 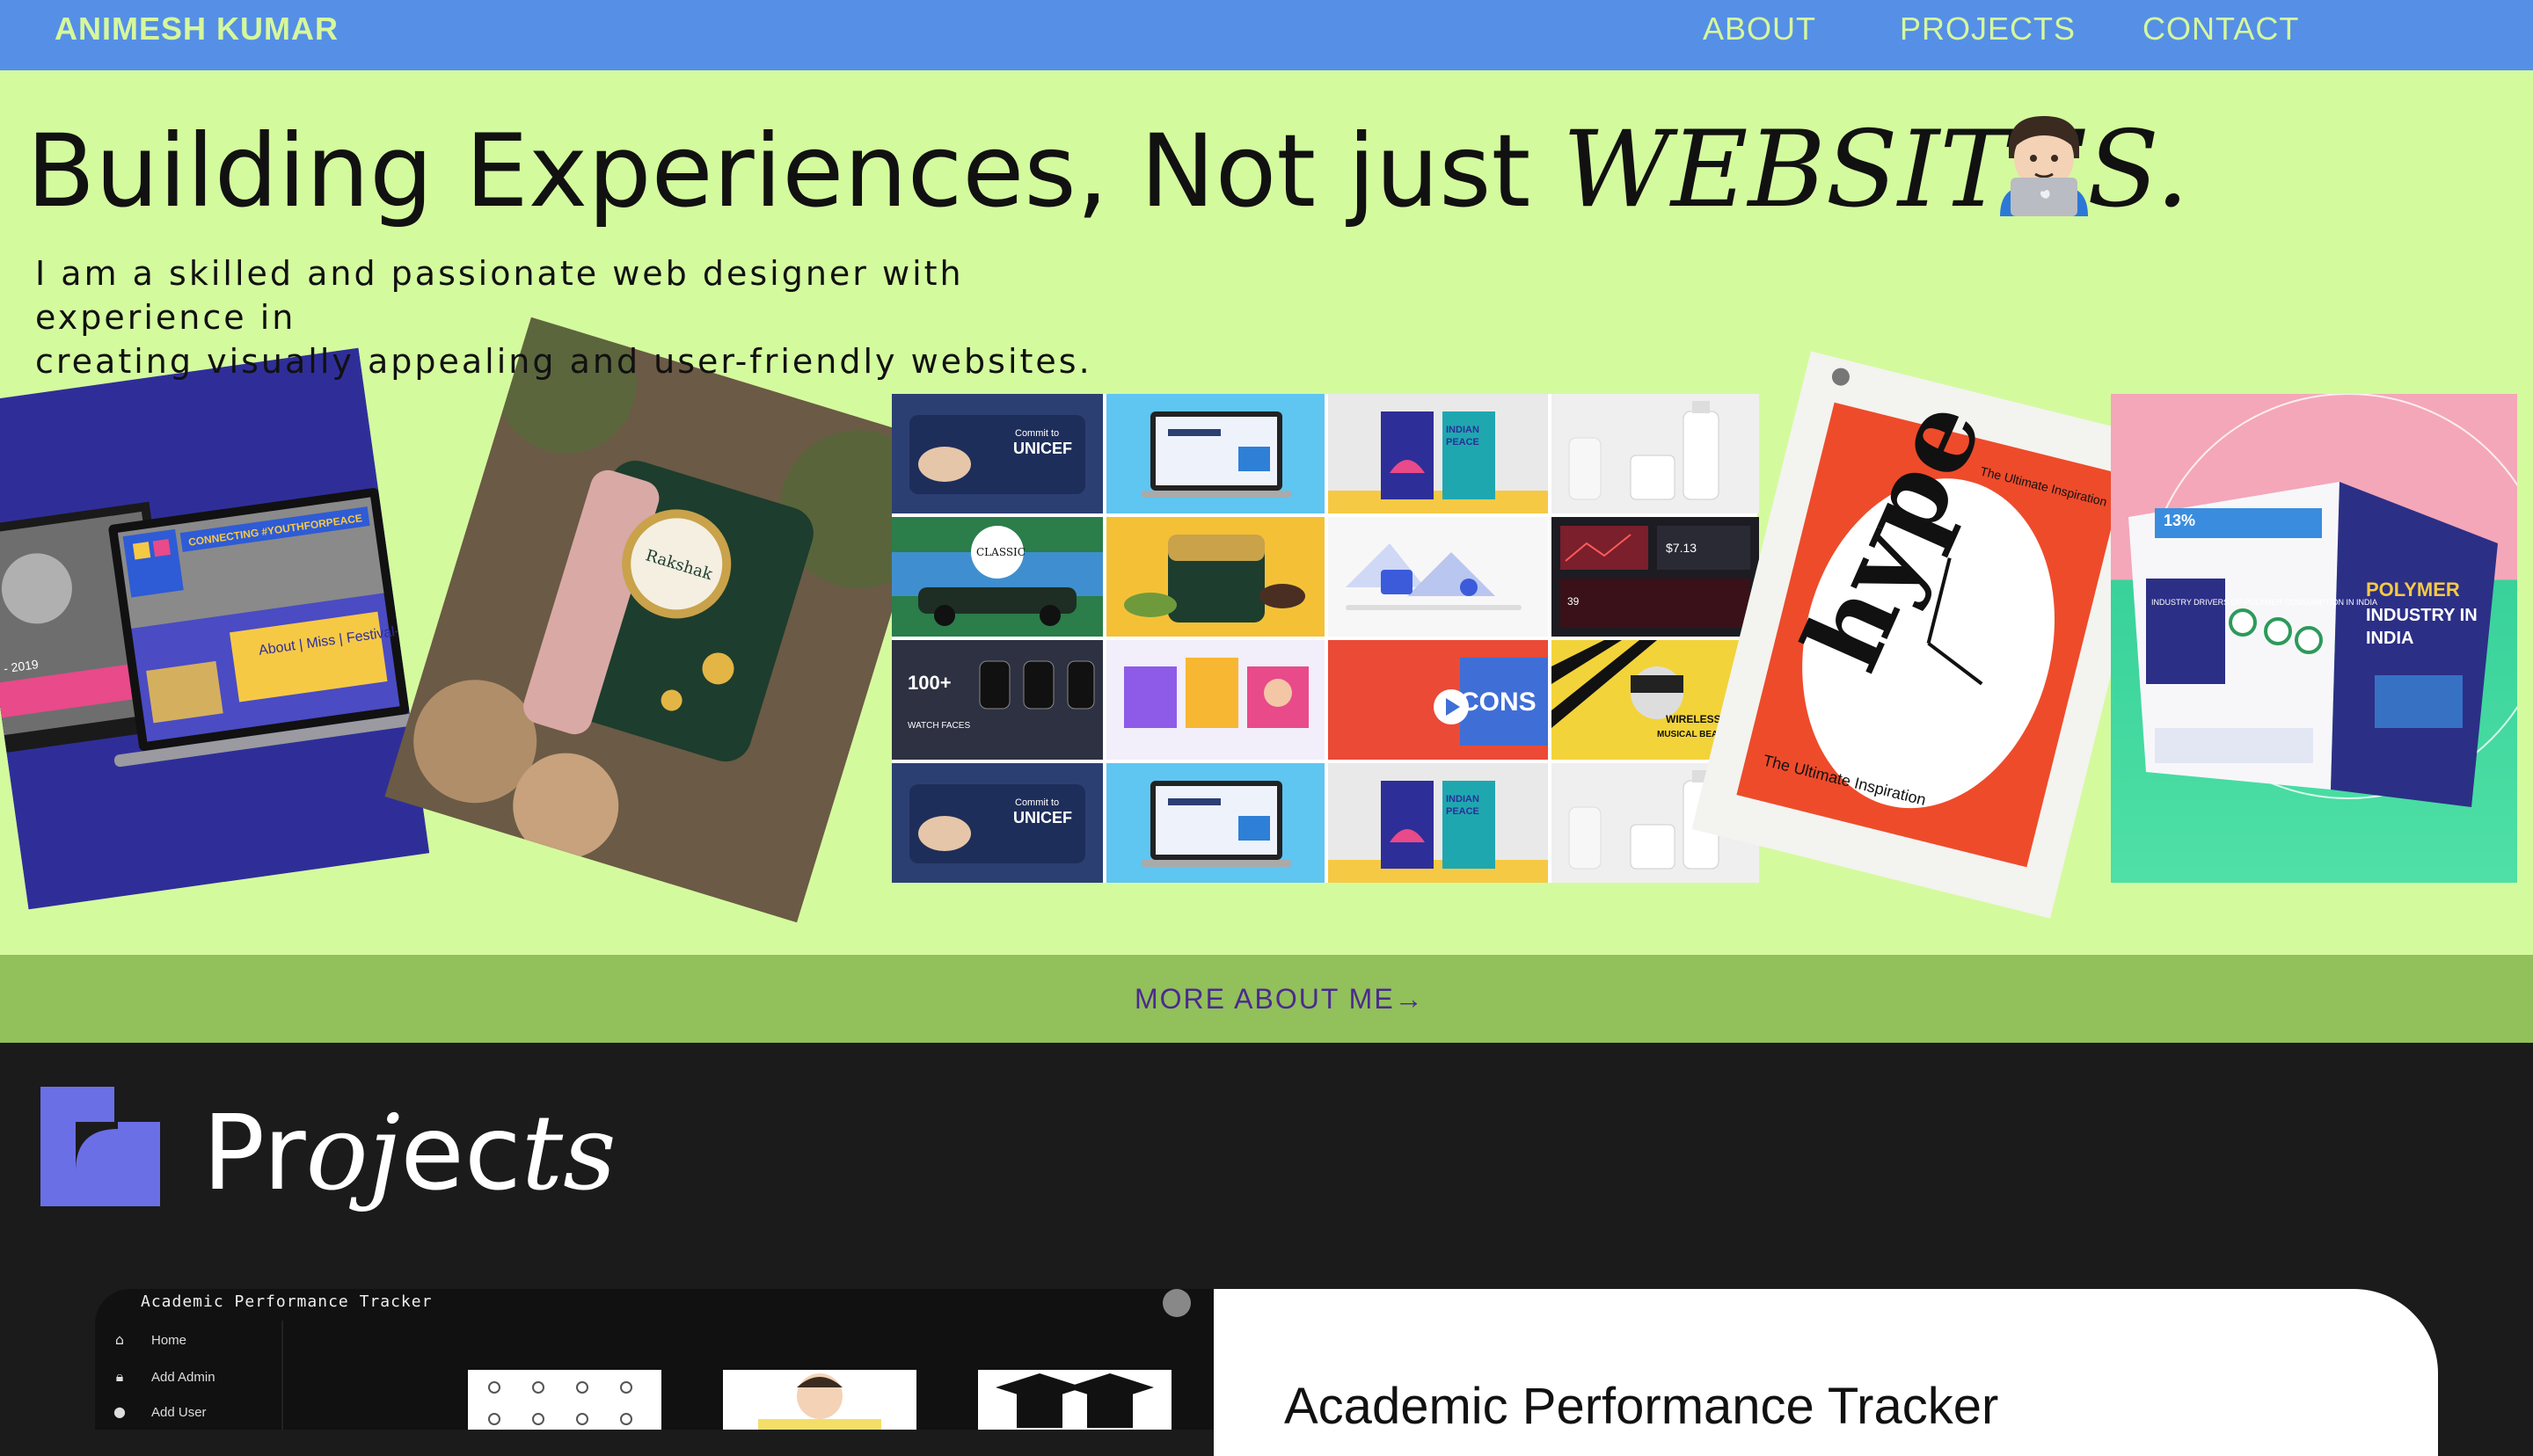 I want to click on svg-text: WIRELESS, so click(x=1694, y=719).